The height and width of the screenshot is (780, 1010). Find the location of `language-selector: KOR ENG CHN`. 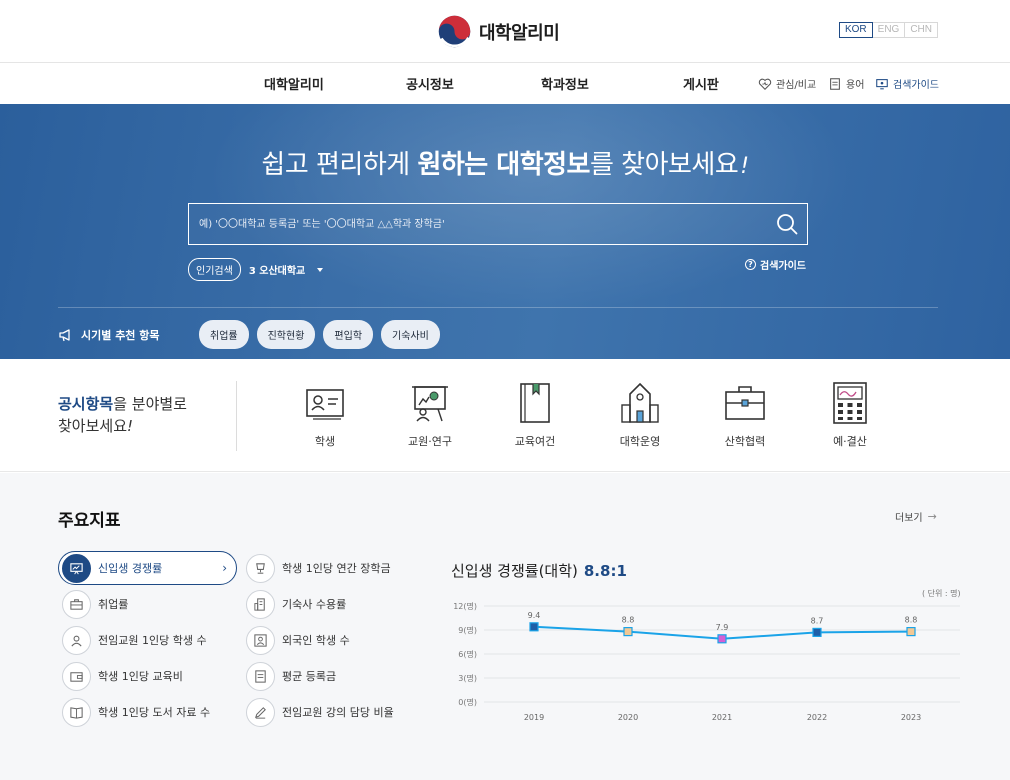

language-selector: KOR ENG CHN is located at coordinates (888, 30).